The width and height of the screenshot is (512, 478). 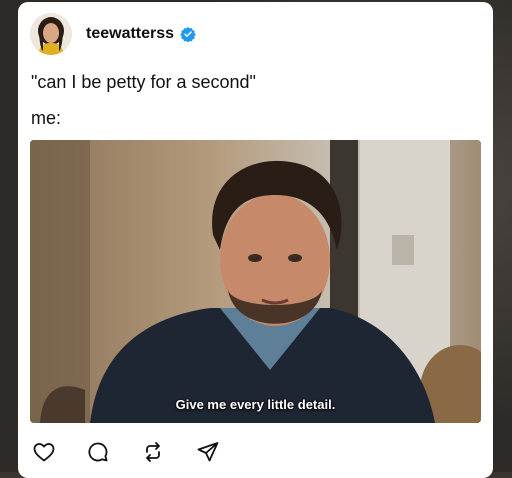 What do you see at coordinates (255, 404) in the screenshot?
I see `video-subtitle: Give me every little detail.` at bounding box center [255, 404].